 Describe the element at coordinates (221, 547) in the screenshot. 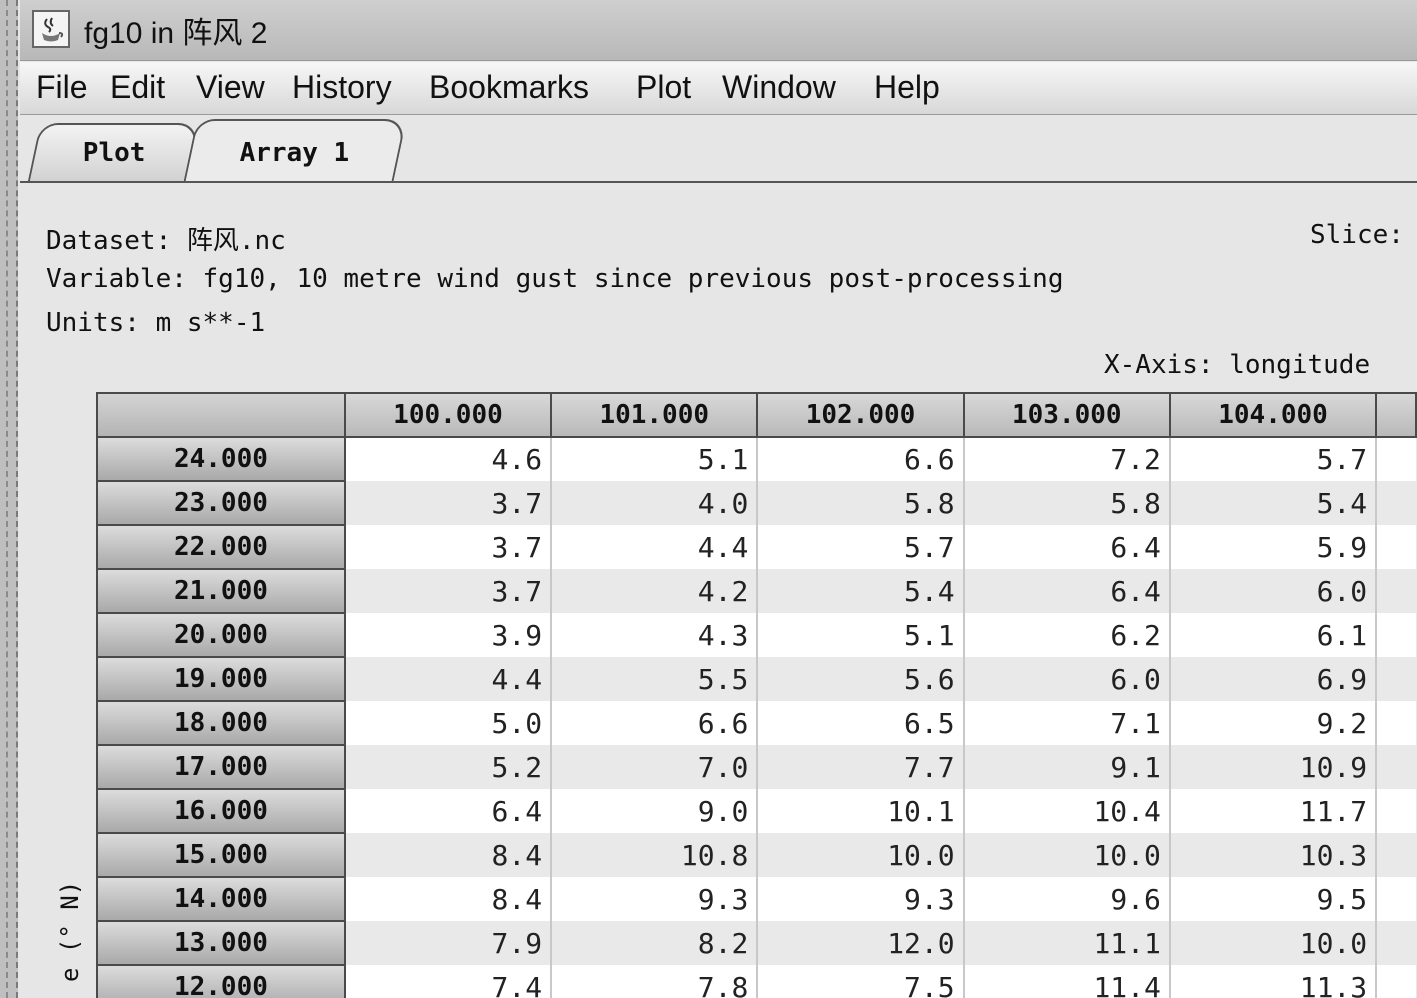

I see `row-header: 22.000` at that location.